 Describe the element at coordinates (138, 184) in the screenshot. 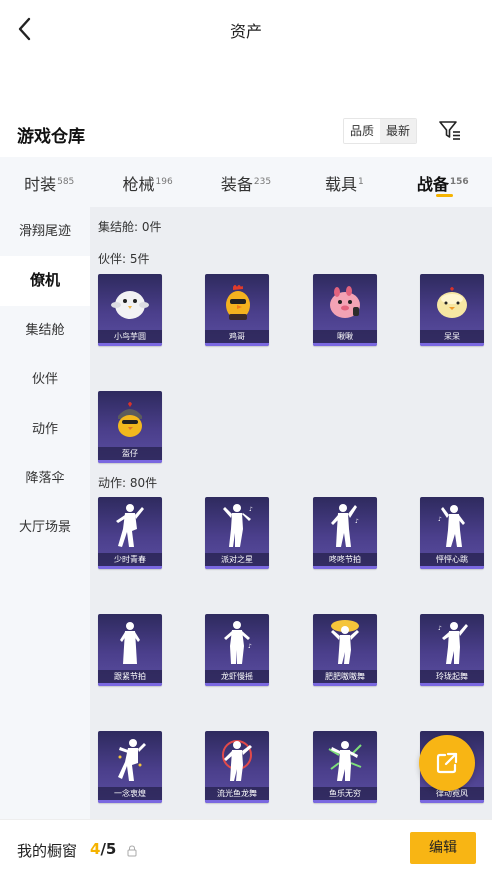

I see `tab-label: 枪械` at that location.